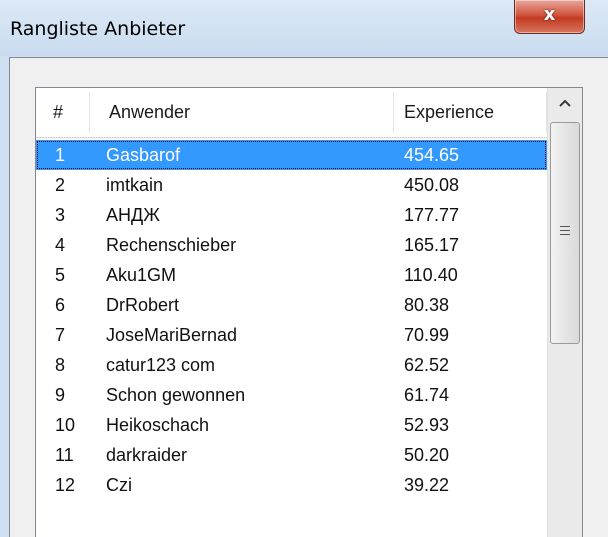 The width and height of the screenshot is (608, 537). Describe the element at coordinates (291, 185) in the screenshot. I see `list-row: 2 imtkain 450.08` at that location.